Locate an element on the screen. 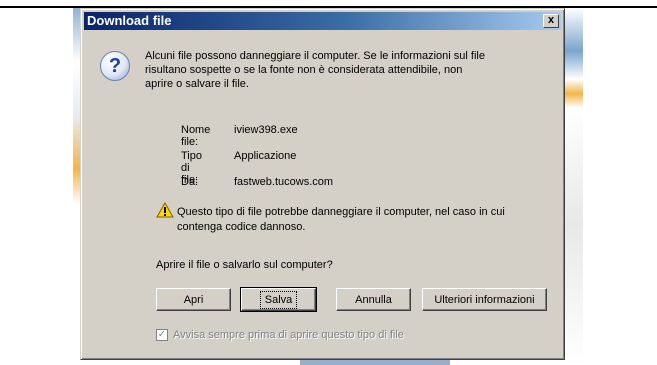 The height and width of the screenshot is (365, 657). more-info-button-label: Ulteriori informazioni is located at coordinates (484, 299).